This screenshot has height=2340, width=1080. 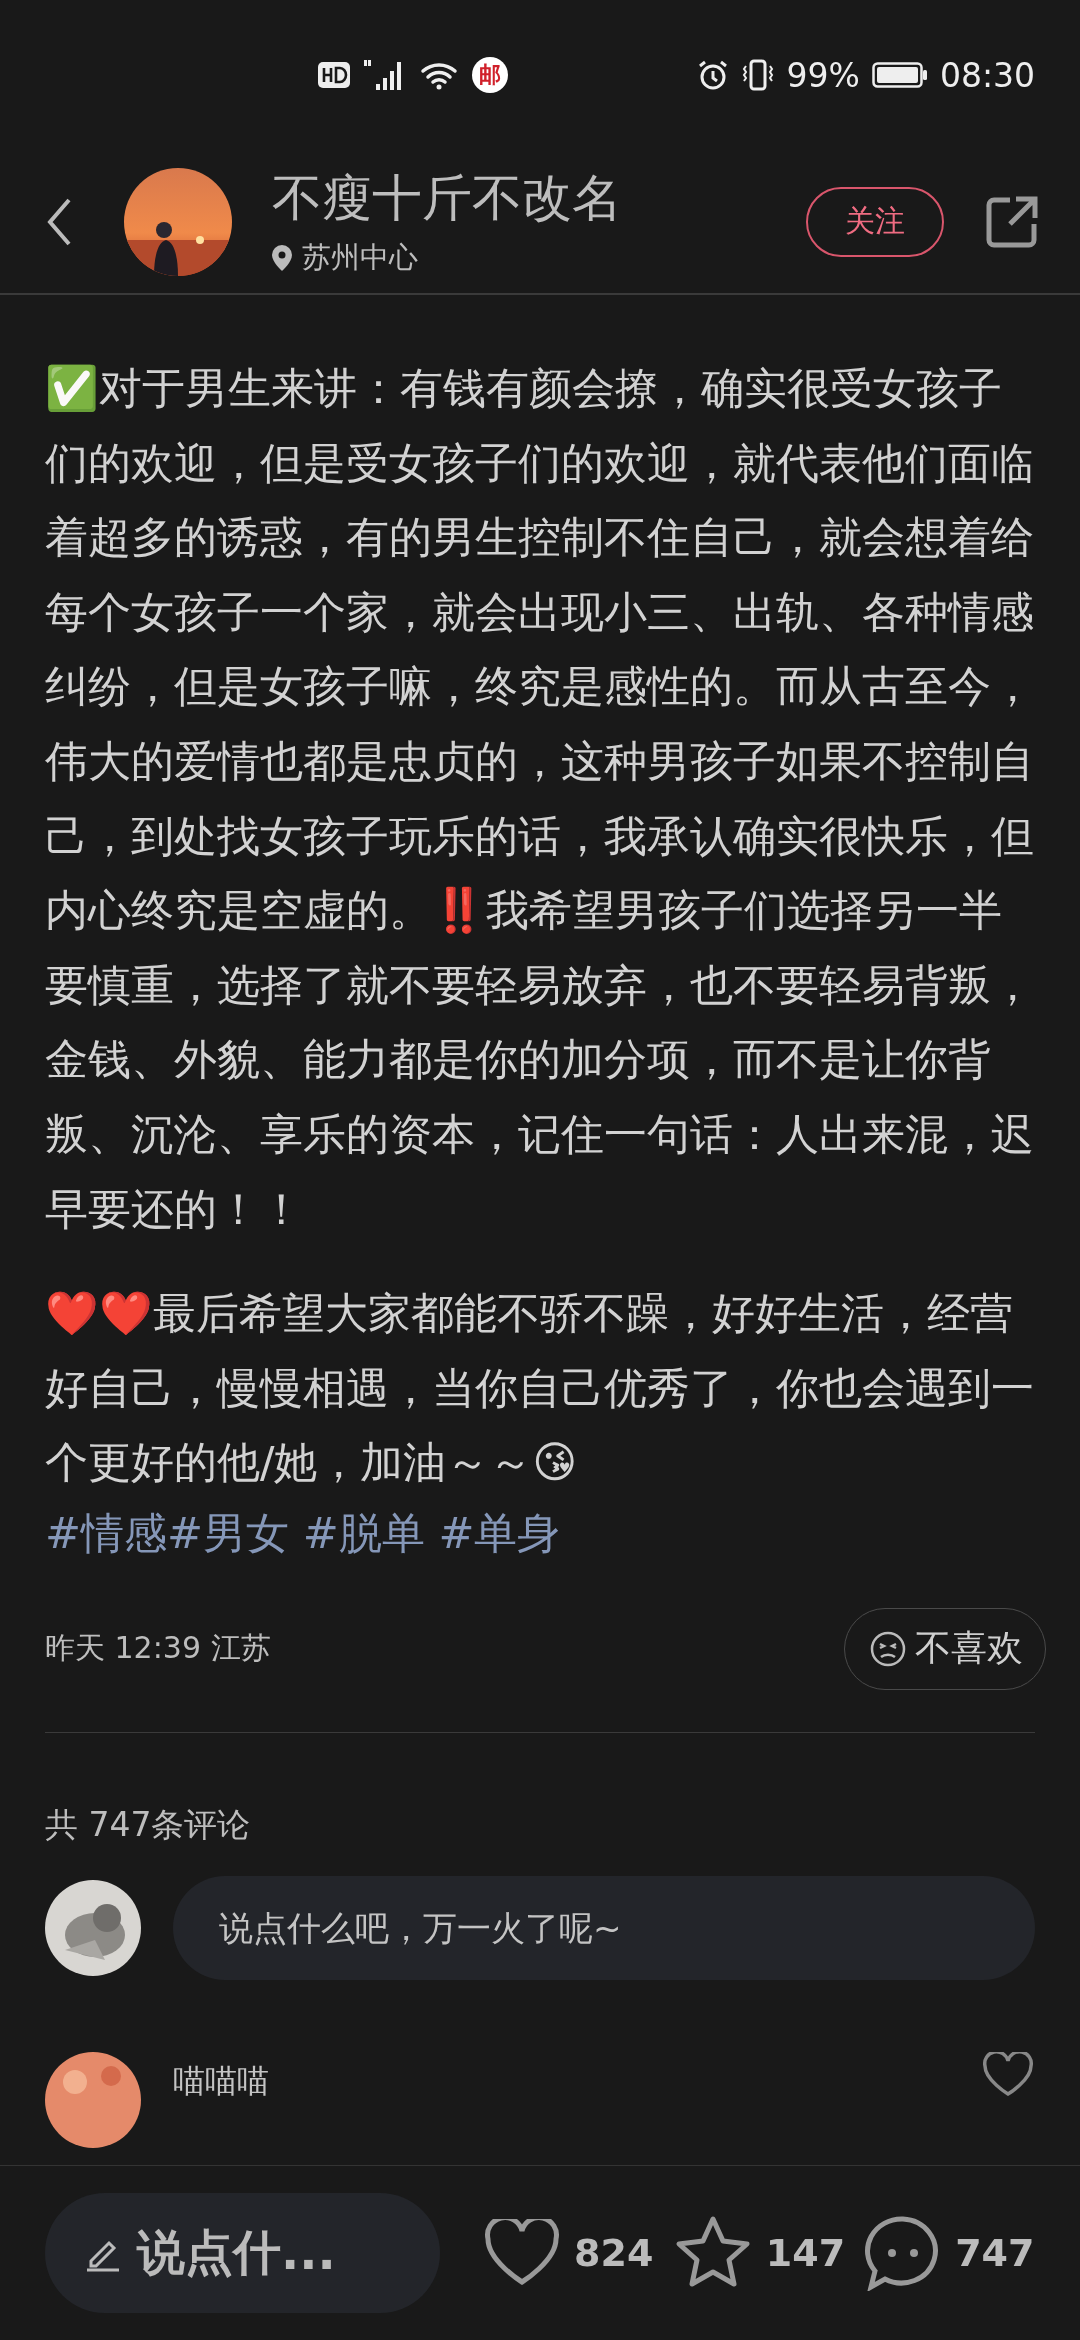 I want to click on hashtag-link: #脱单, so click(x=370, y=1532).